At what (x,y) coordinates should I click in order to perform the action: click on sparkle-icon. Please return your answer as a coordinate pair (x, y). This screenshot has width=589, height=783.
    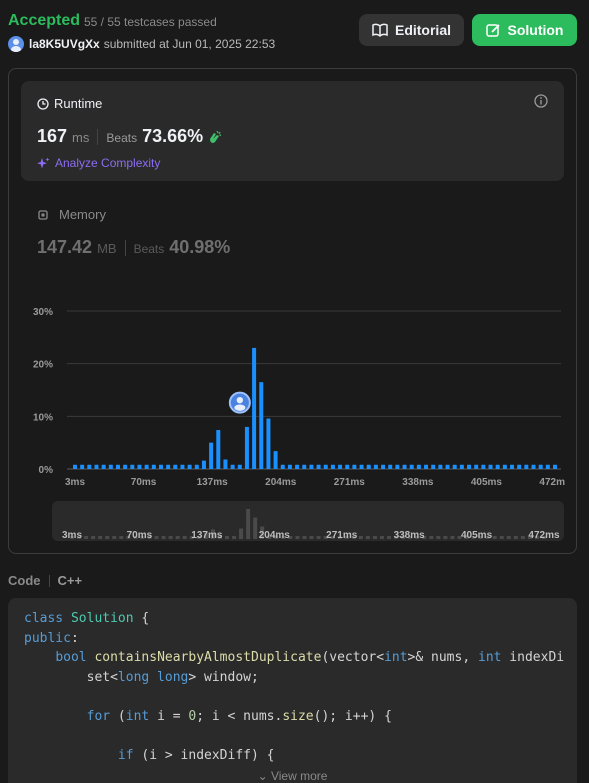
    Looking at the image, I should click on (43, 162).